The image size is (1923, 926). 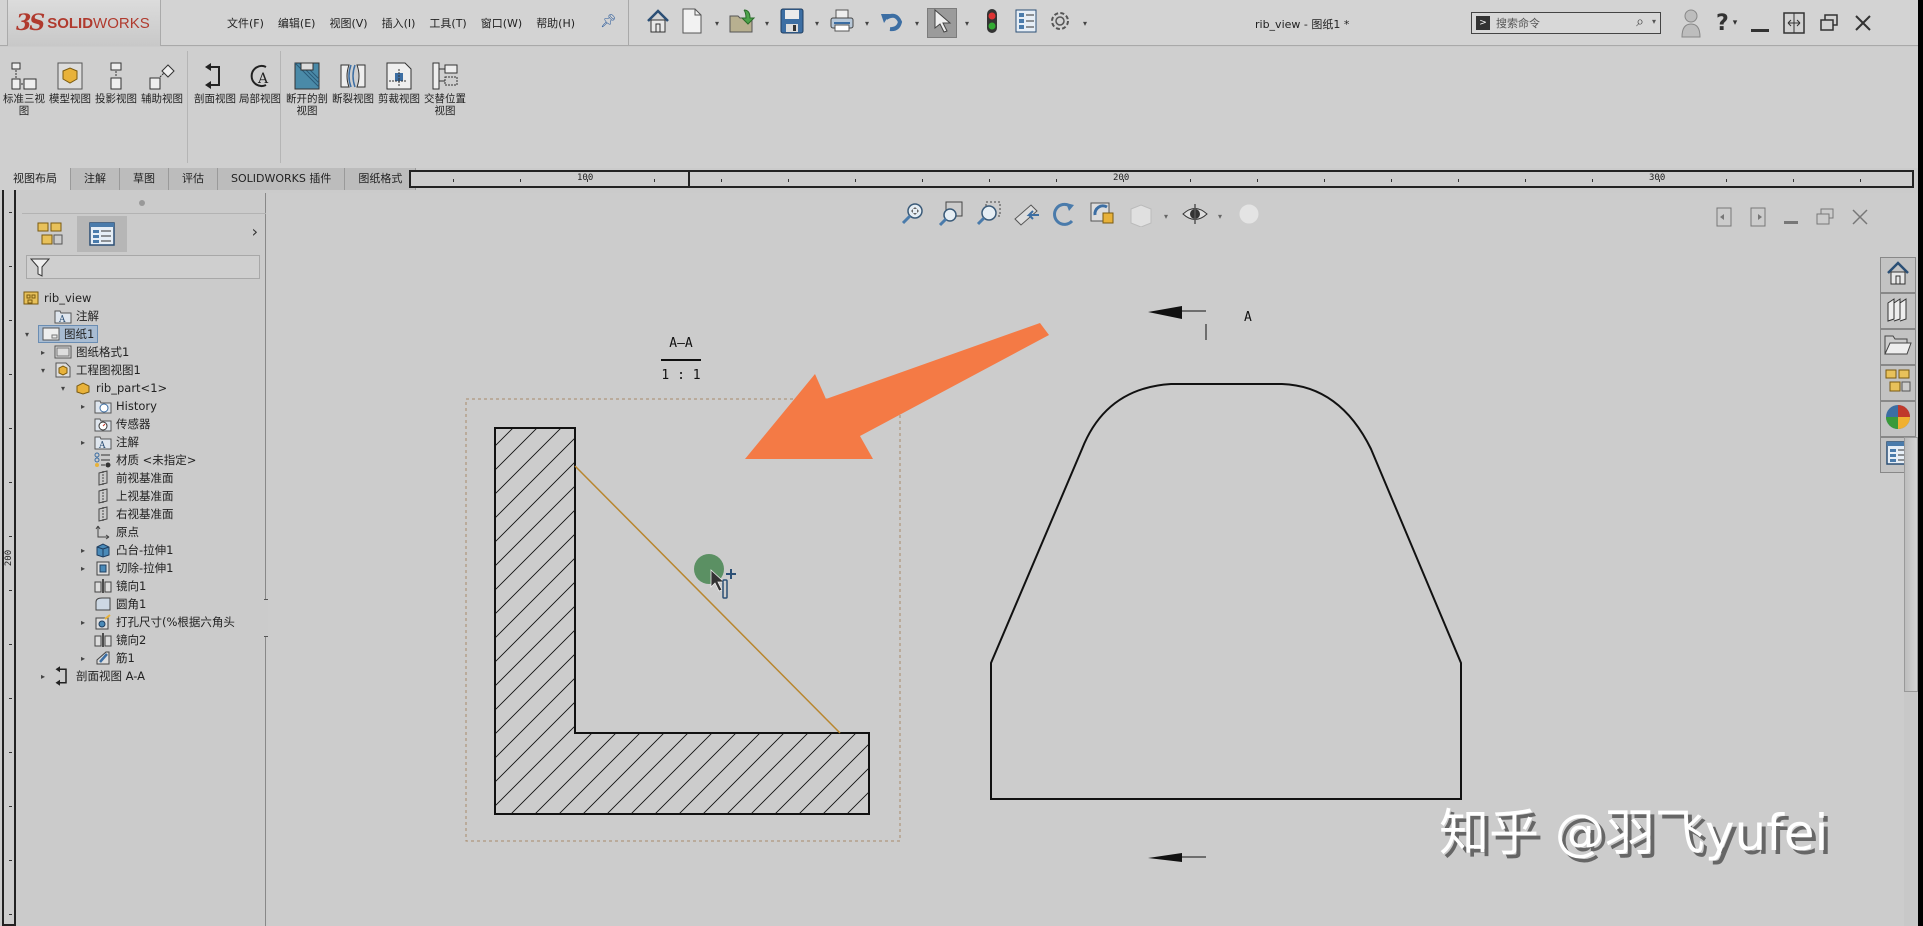 I want to click on undo-button, so click(x=892, y=23).